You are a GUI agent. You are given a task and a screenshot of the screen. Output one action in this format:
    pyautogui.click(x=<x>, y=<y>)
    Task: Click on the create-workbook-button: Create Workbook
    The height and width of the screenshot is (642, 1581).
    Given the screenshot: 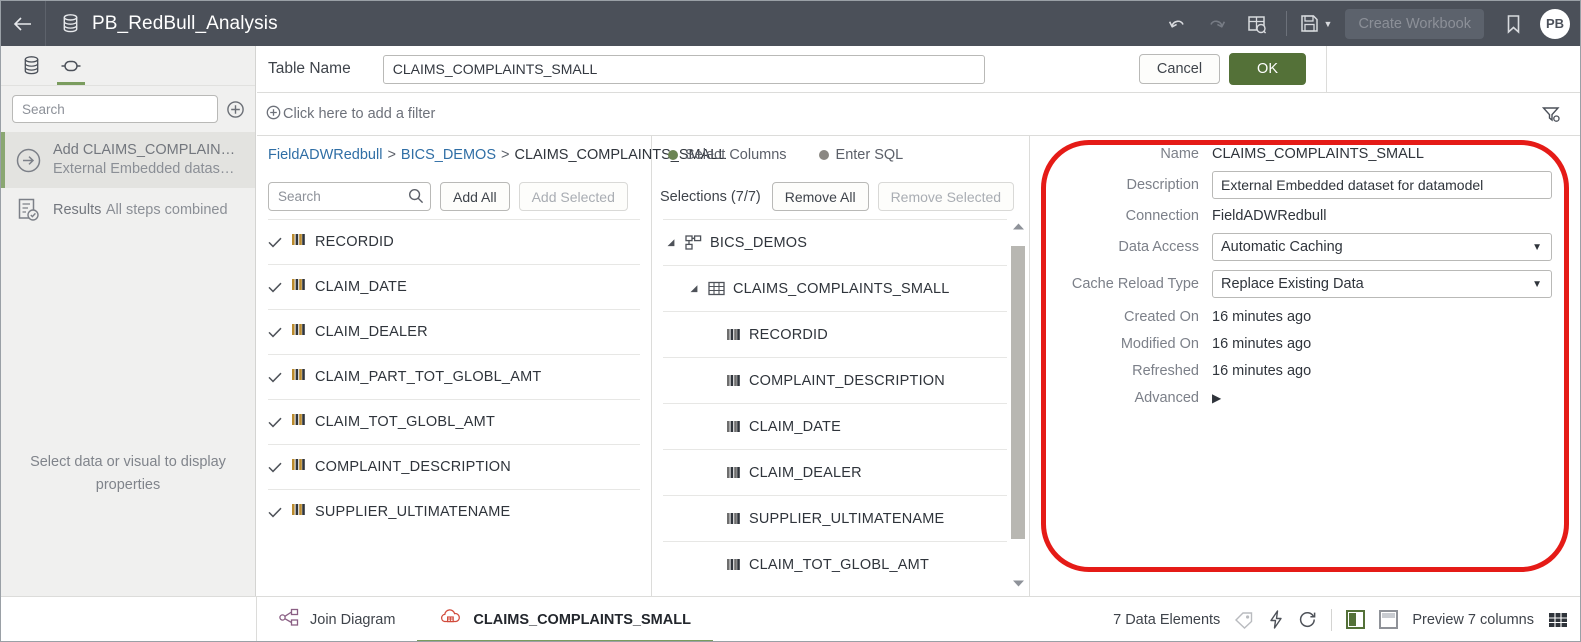 What is the action you would take?
    pyautogui.click(x=1414, y=23)
    